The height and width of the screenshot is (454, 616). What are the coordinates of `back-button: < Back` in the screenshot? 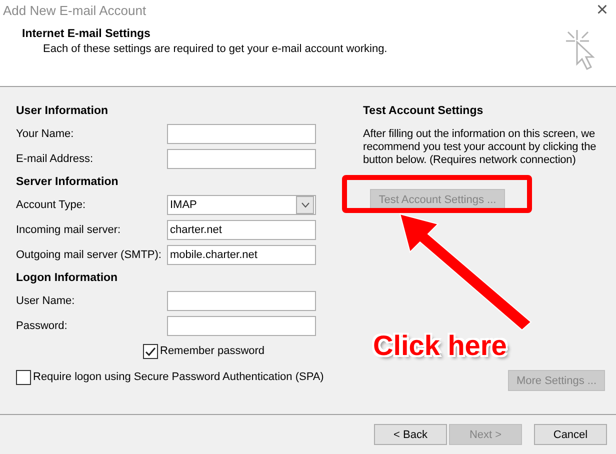 It's located at (410, 434).